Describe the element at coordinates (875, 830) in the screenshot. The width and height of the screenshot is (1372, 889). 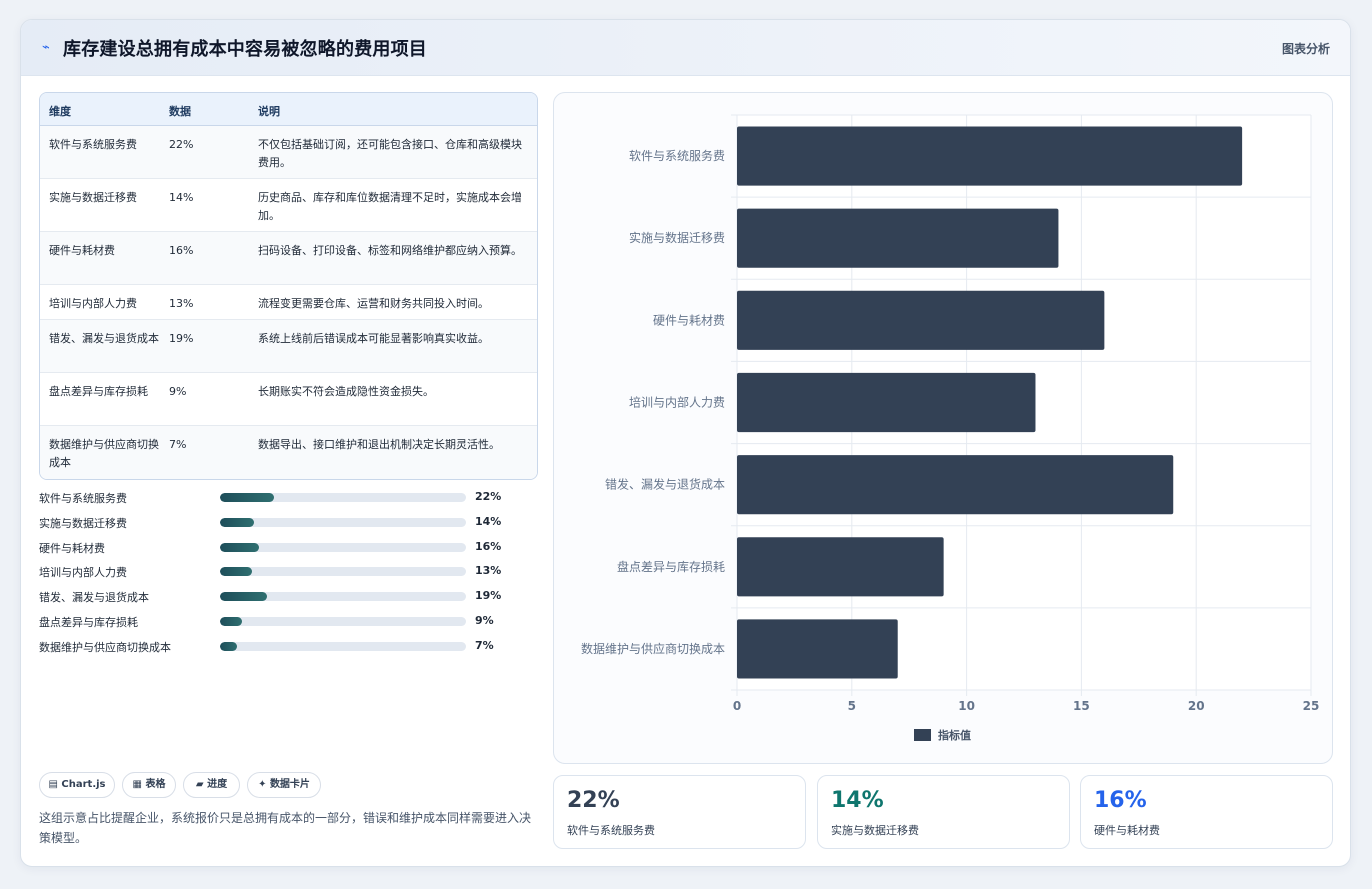
I see `stat-label: 实施与数据迁移费` at that location.